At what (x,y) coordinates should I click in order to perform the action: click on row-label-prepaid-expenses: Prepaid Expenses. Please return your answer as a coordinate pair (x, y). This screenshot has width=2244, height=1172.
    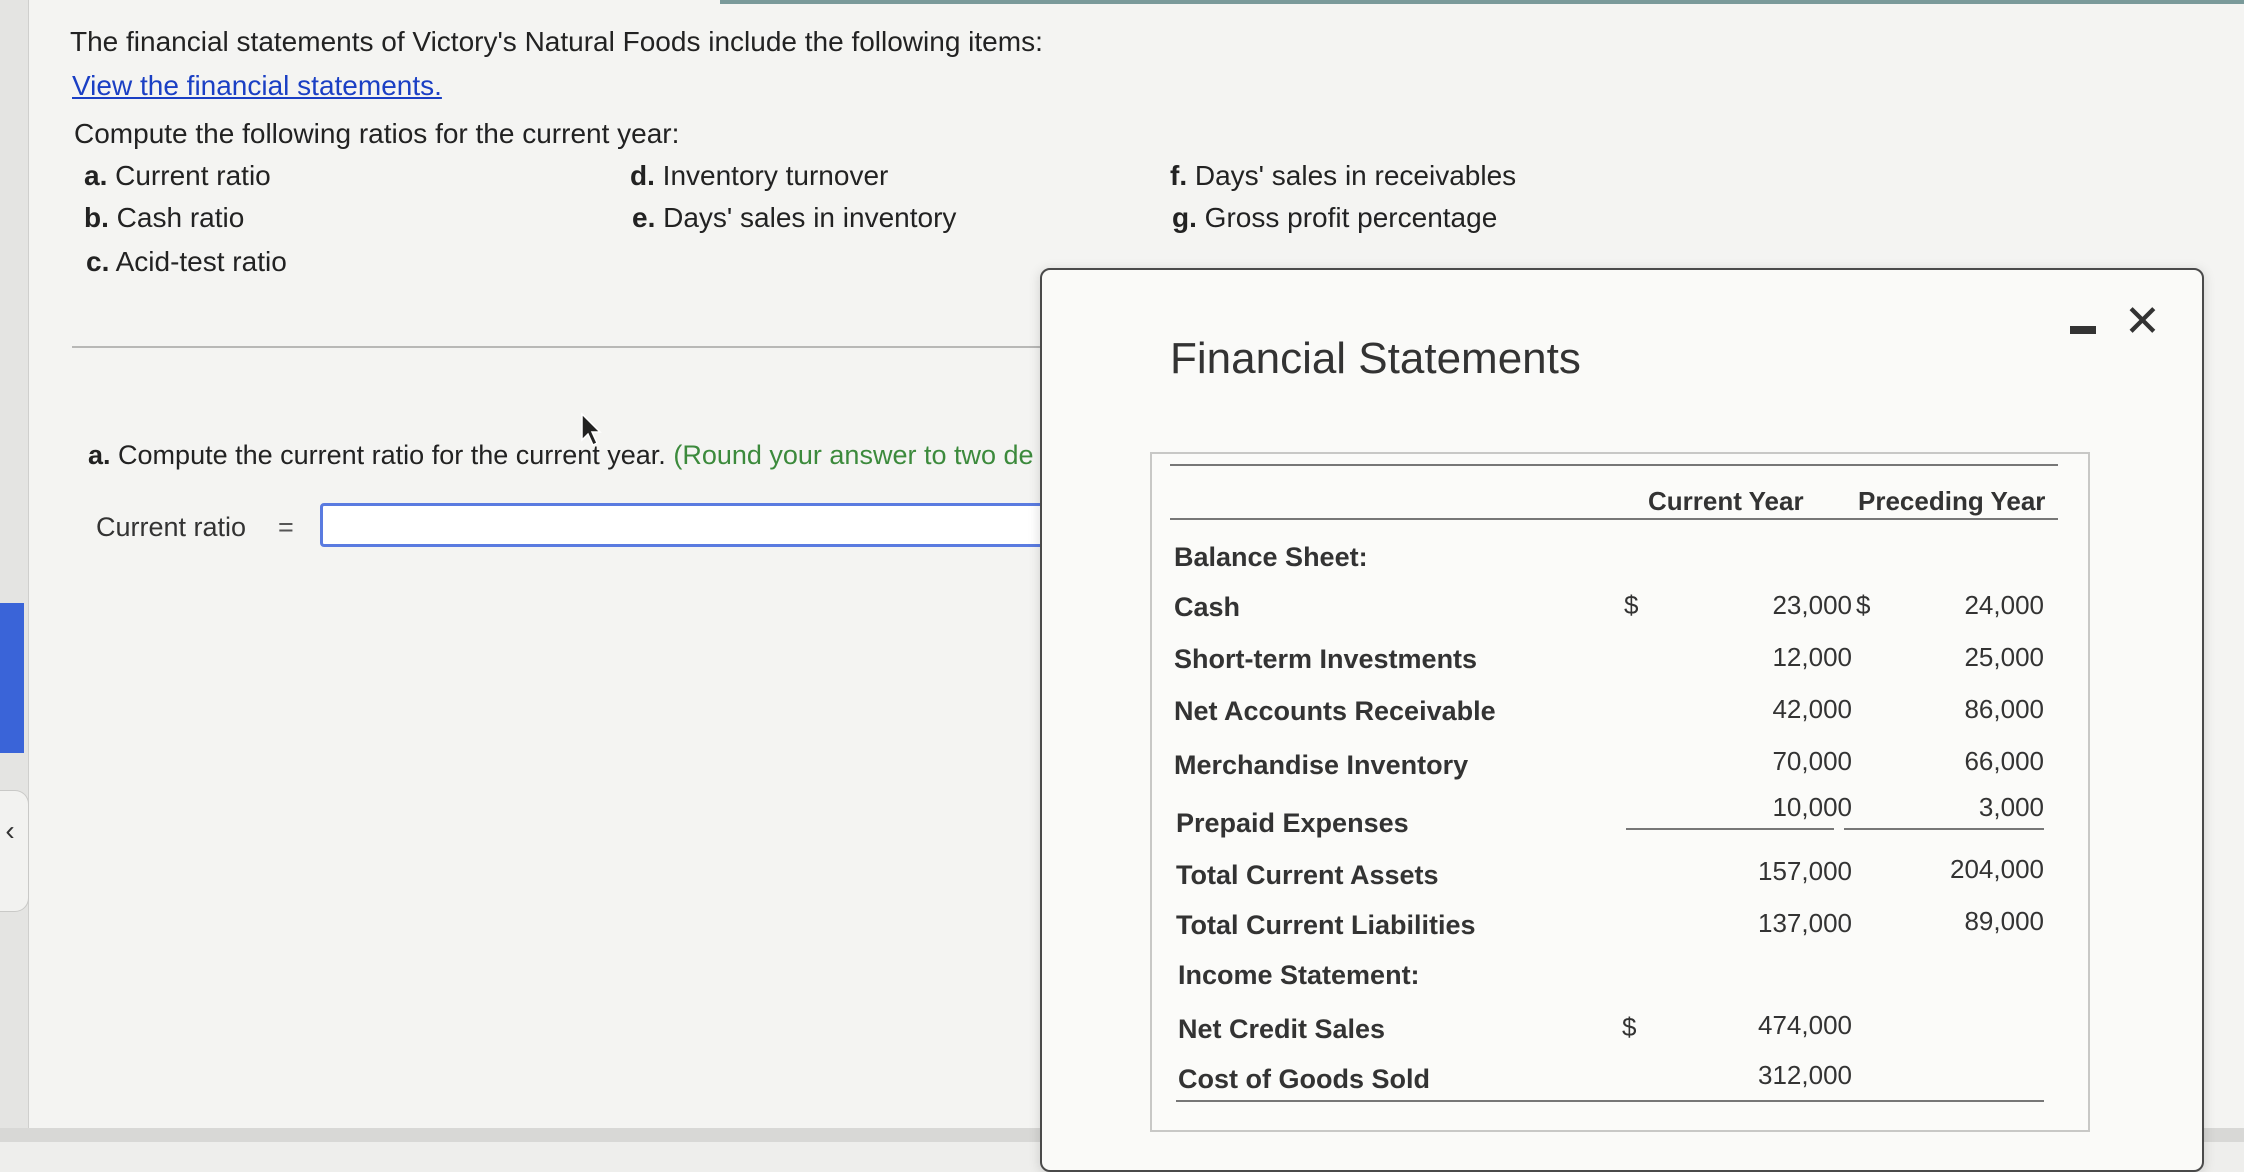
    Looking at the image, I should click on (1292, 823).